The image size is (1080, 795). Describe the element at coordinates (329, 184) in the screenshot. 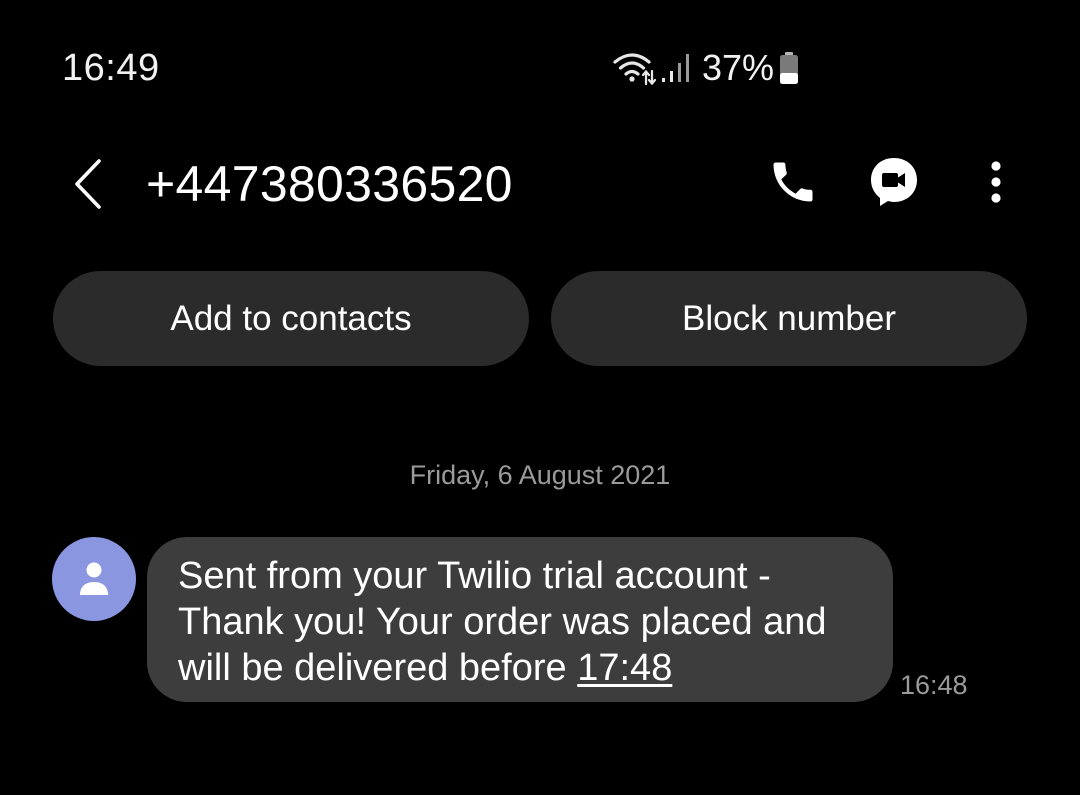

I see `contact-number-title: +447380336520` at that location.